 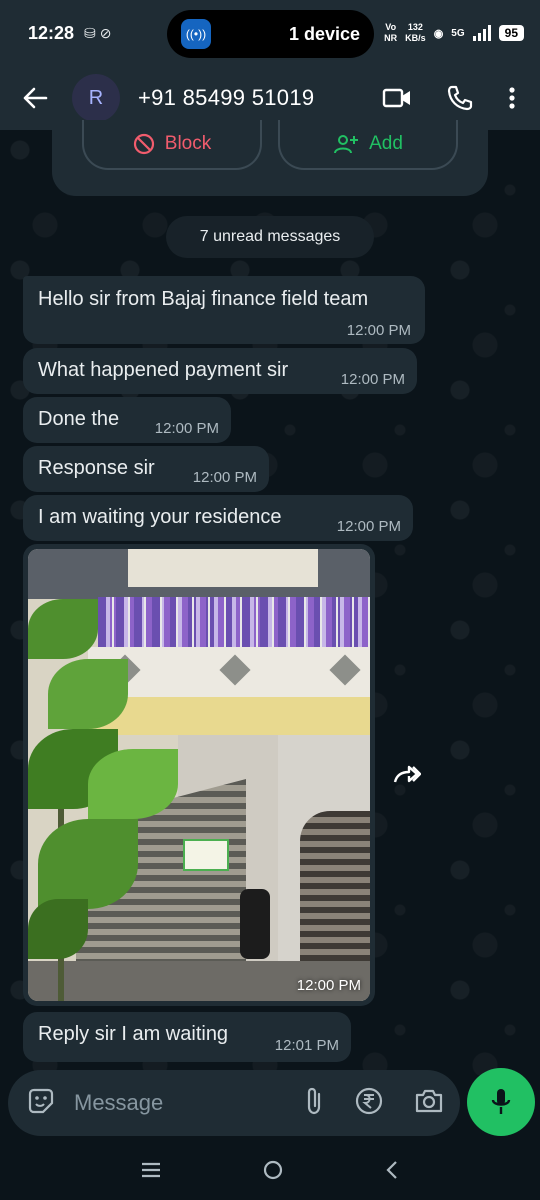 I want to click on signal-bars-icon, so click(x=481, y=33).